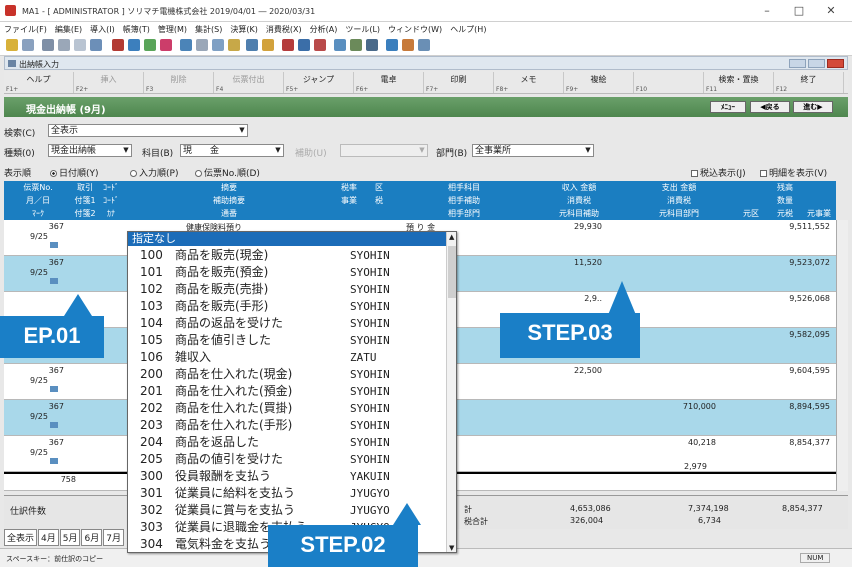  I want to click on menu-item: 帳簿(T), so click(136, 28).